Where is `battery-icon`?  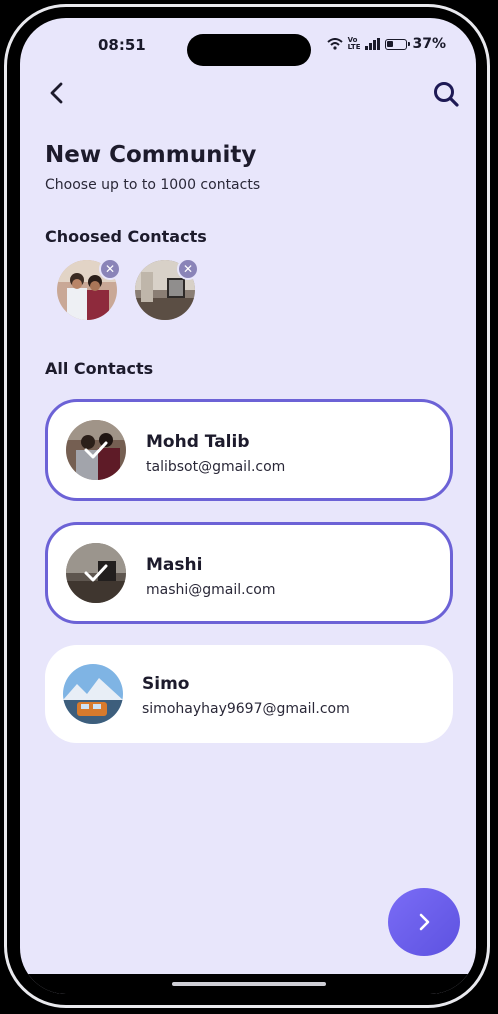 battery-icon is located at coordinates (398, 44).